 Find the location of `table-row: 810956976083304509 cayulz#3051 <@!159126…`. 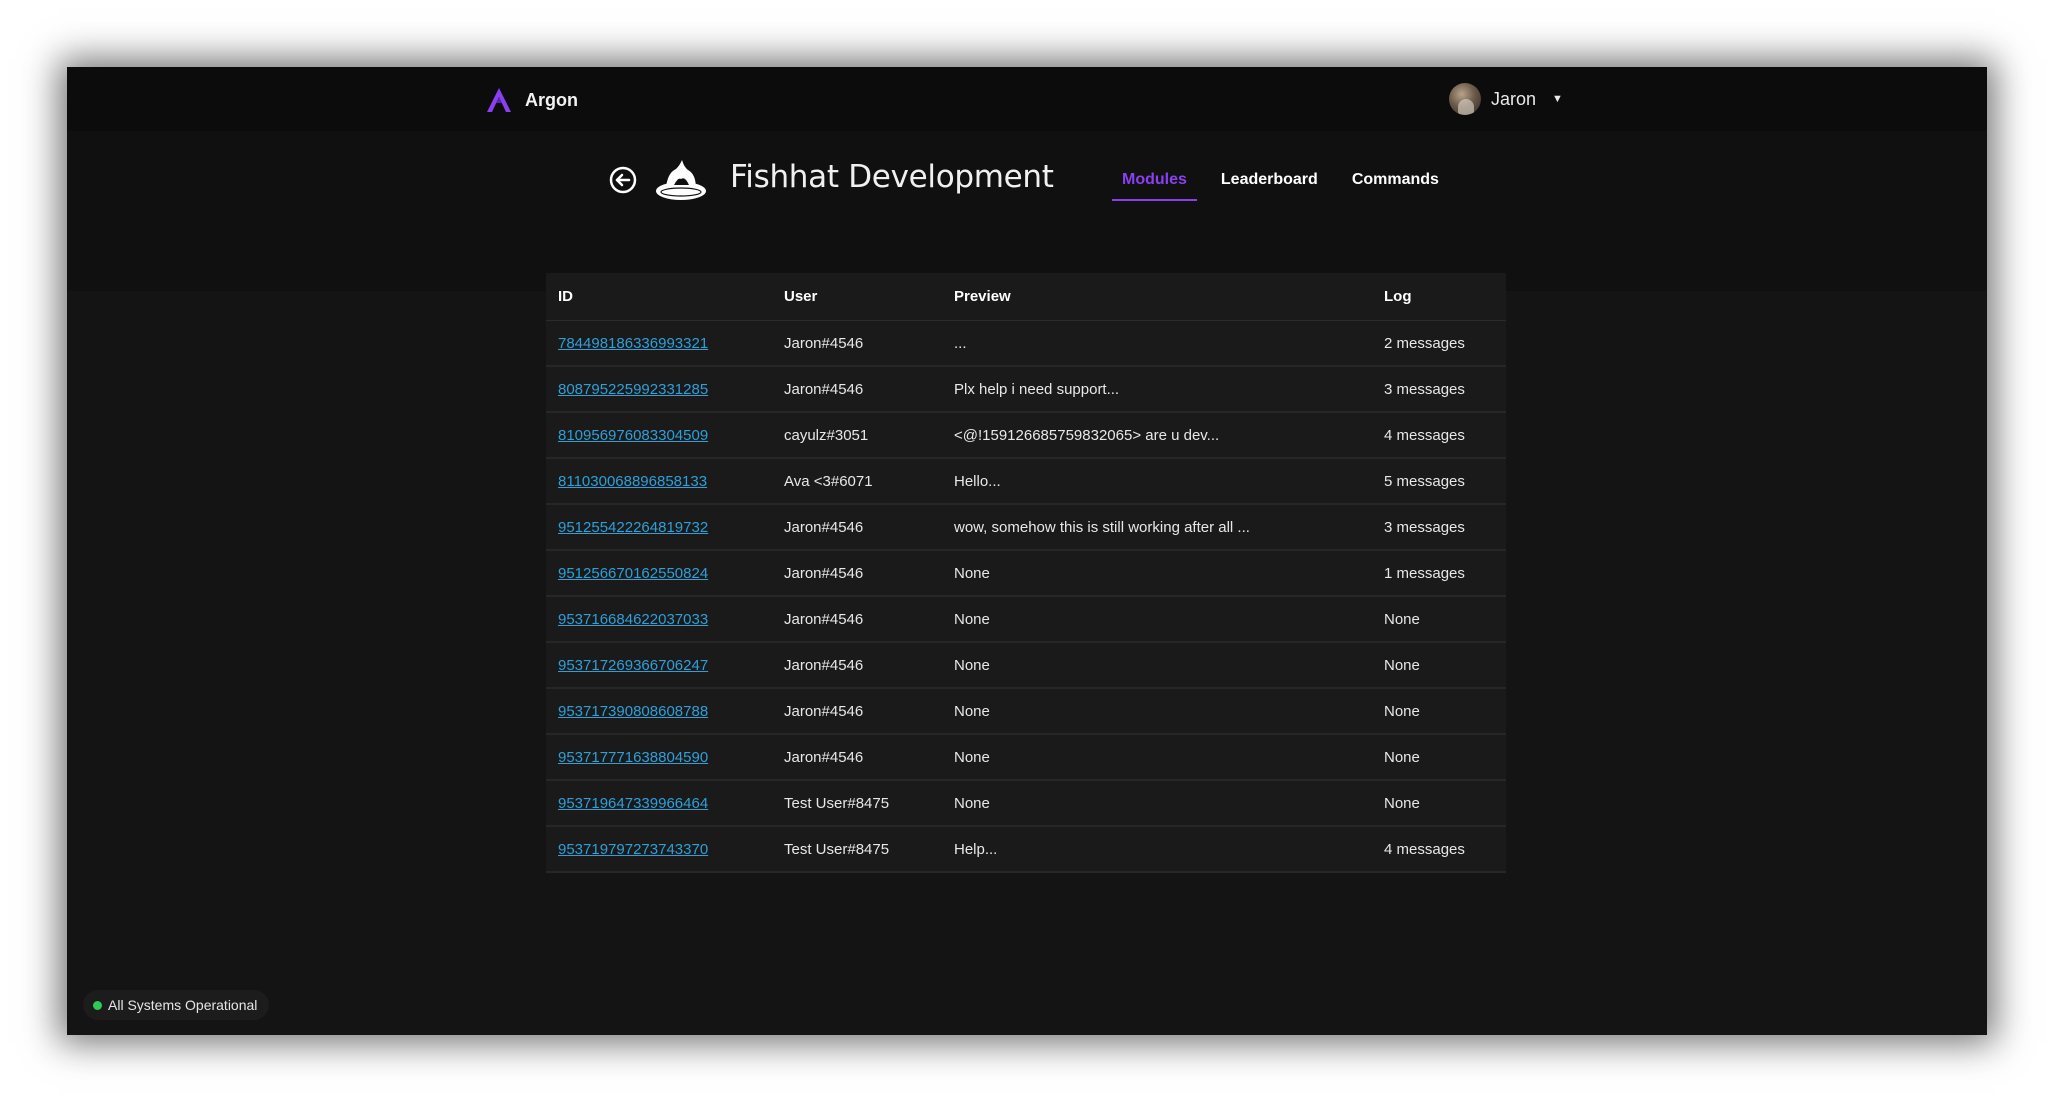

table-row: 810956976083304509 cayulz#3051 <@!159126… is located at coordinates (1026, 435).